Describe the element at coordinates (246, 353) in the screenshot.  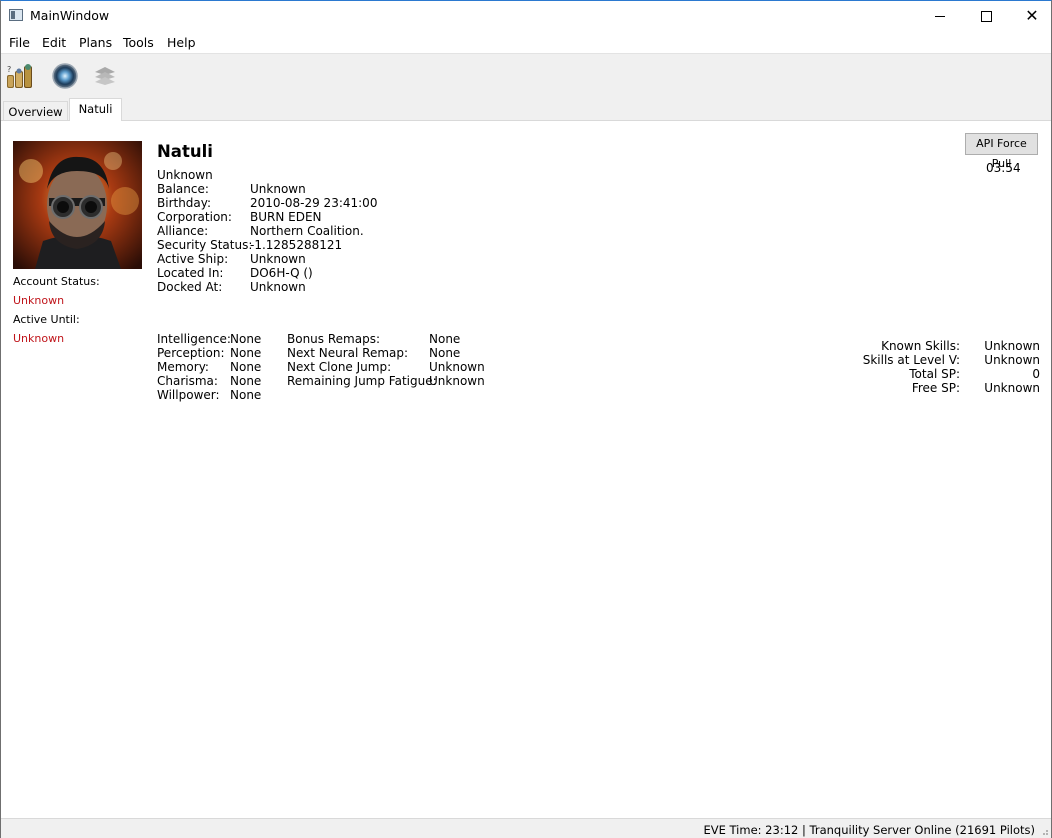
I see `perception-value: None` at that location.